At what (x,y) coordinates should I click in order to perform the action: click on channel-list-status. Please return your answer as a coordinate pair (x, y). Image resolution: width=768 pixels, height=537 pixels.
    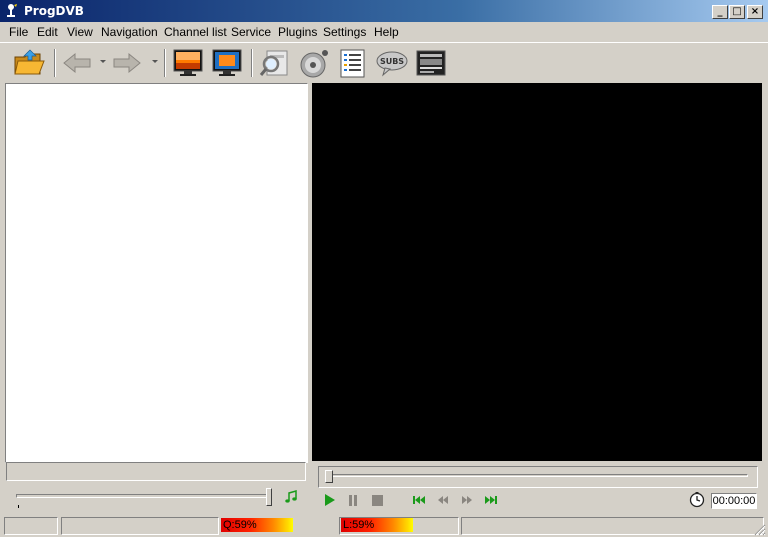
    Looking at the image, I should click on (156, 471).